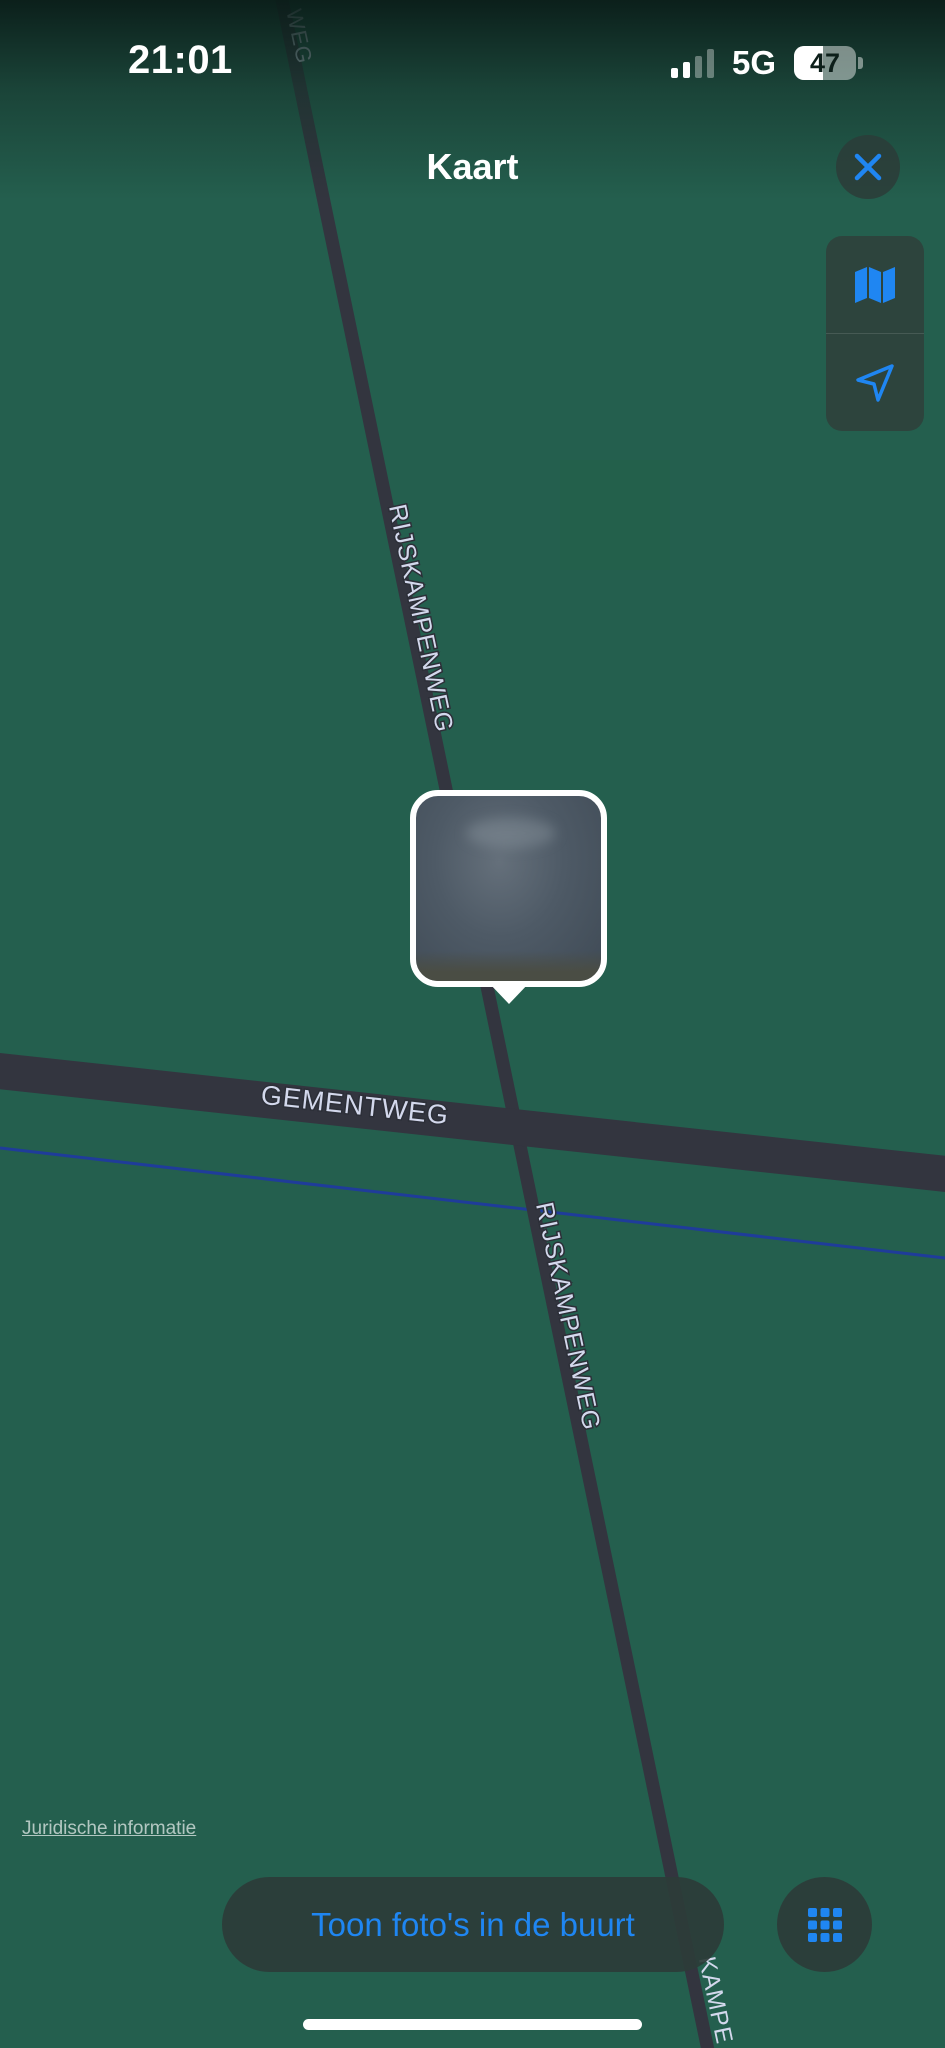 This screenshot has height=2048, width=945. I want to click on battery-tip, so click(860, 63).